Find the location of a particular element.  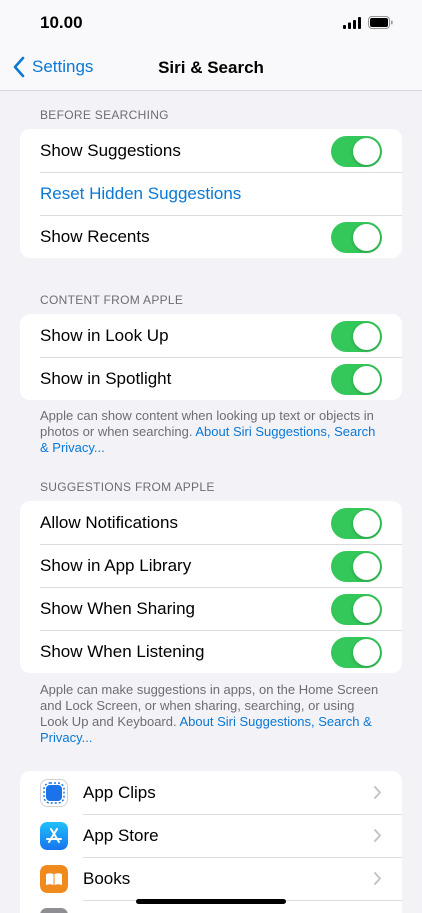

reset-hidden-suggestions-link: Reset Hidden Suggestions is located at coordinates (140, 194).